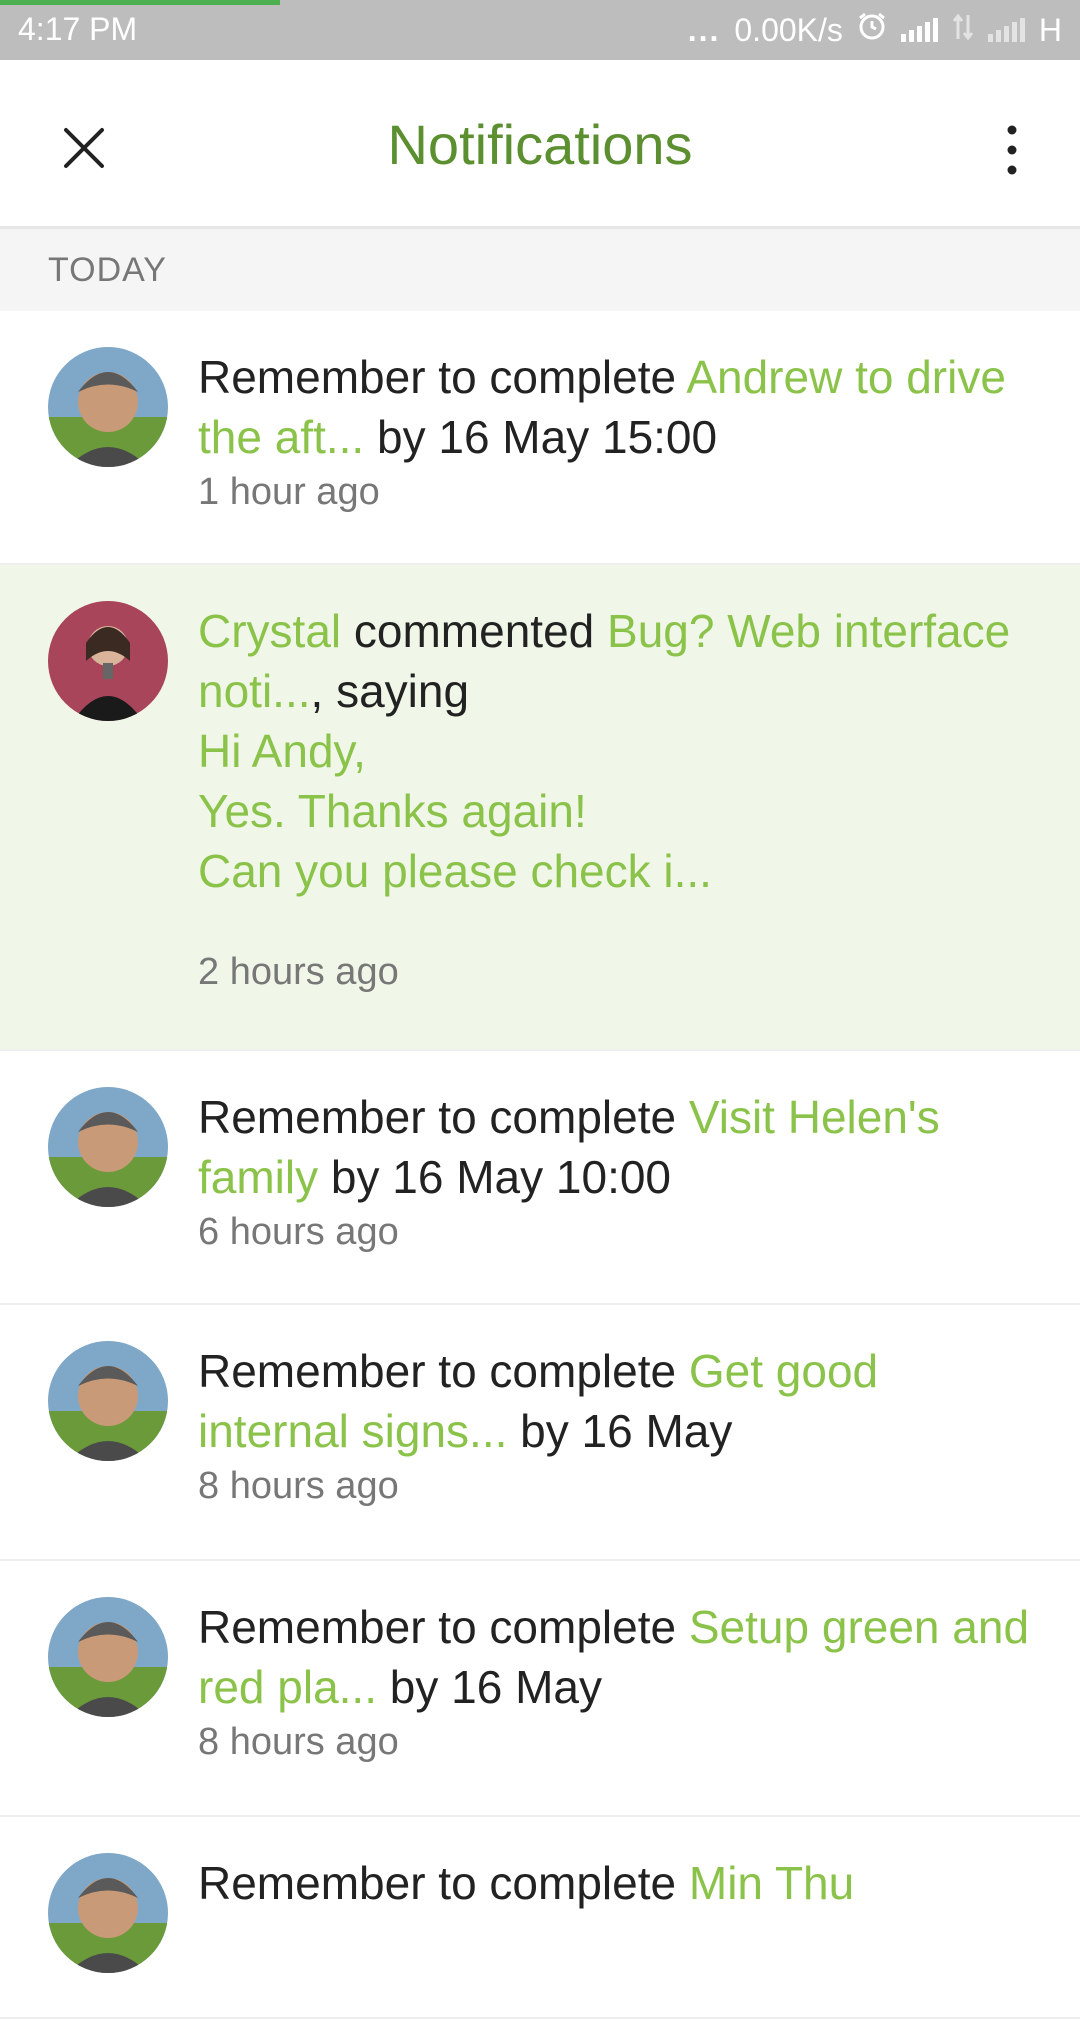  I want to click on notification-suffix: by 16 May 10:00, so click(495, 1177).